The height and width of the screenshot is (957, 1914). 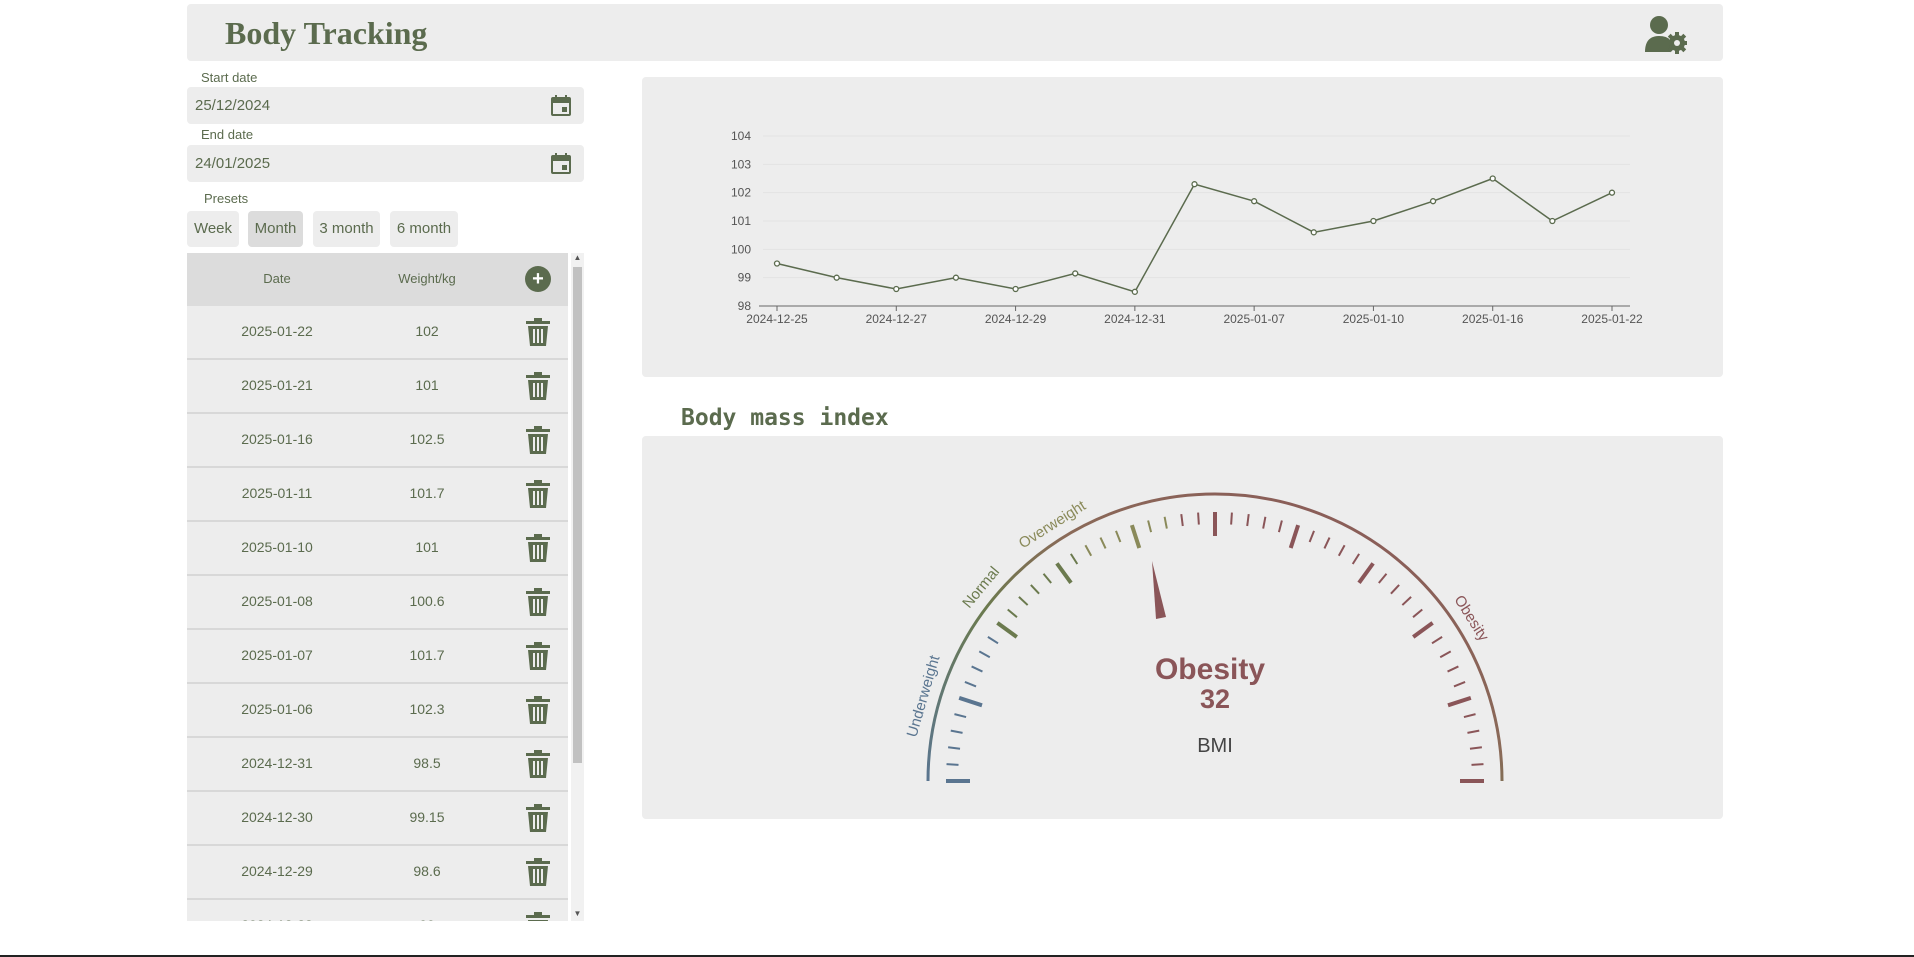 What do you see at coordinates (1198, 618) in the screenshot?
I see `gauge-zone-labels: UnderweightNormalOverweightObesity` at bounding box center [1198, 618].